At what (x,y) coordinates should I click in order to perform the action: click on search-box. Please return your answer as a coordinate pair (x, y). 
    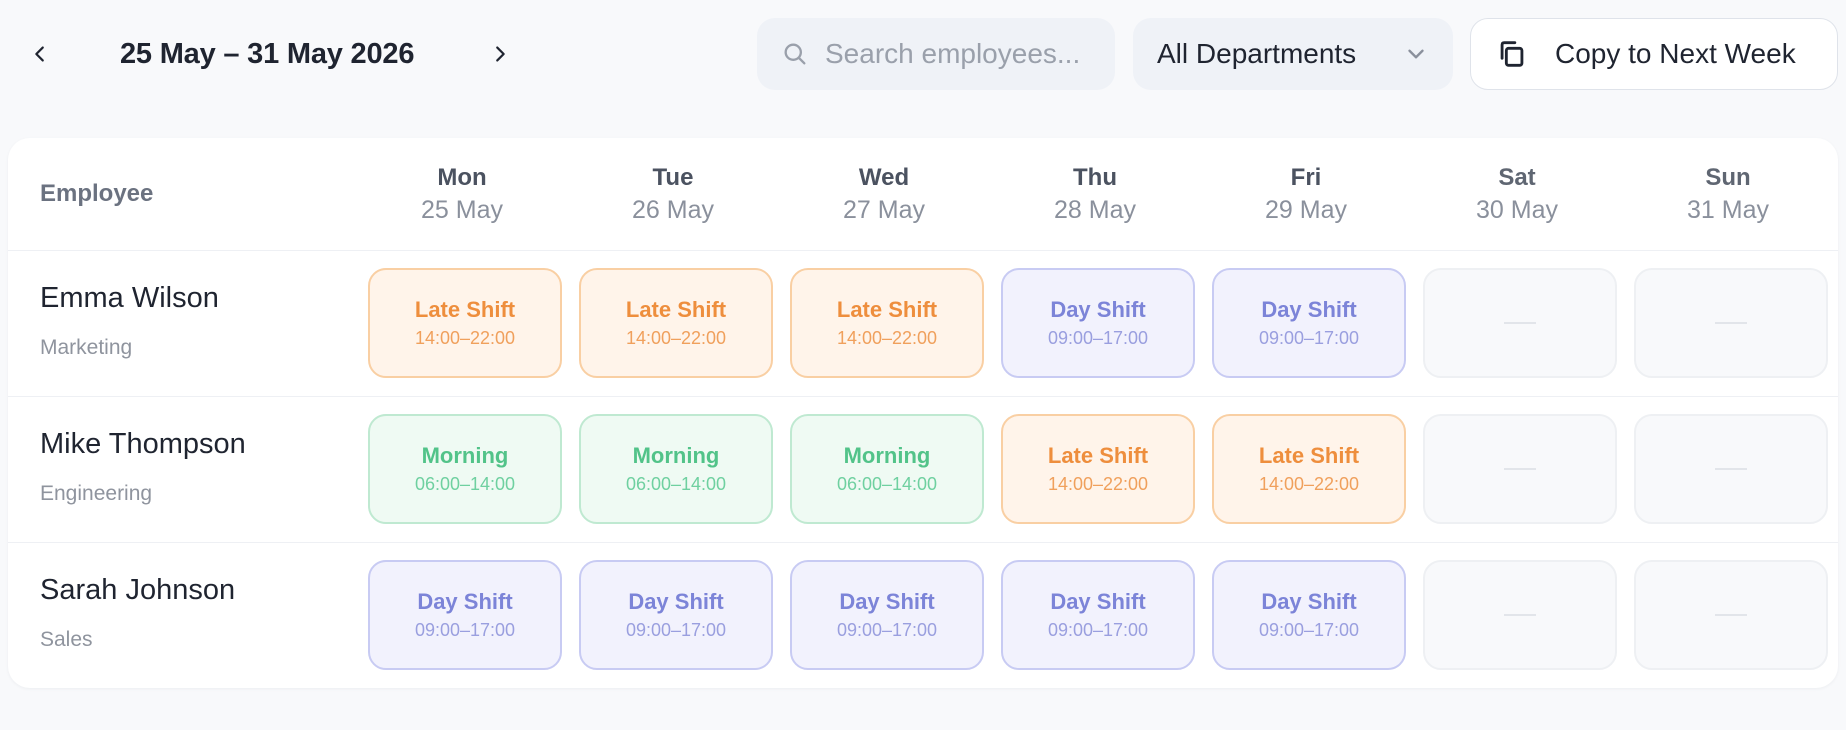
    Looking at the image, I should click on (937, 54).